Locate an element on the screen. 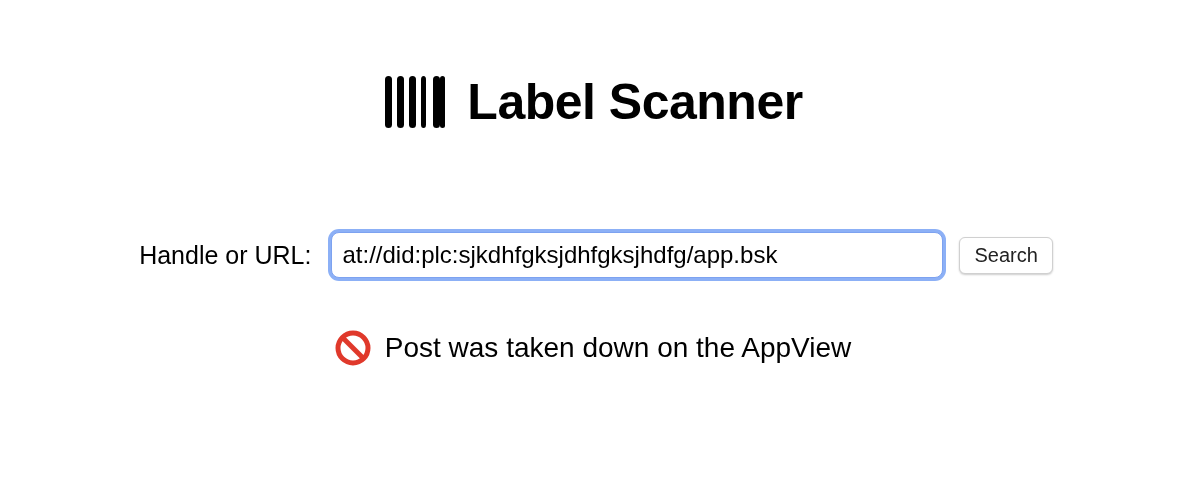 The width and height of the screenshot is (1188, 488). app-title: Label Scanner is located at coordinates (635, 102).